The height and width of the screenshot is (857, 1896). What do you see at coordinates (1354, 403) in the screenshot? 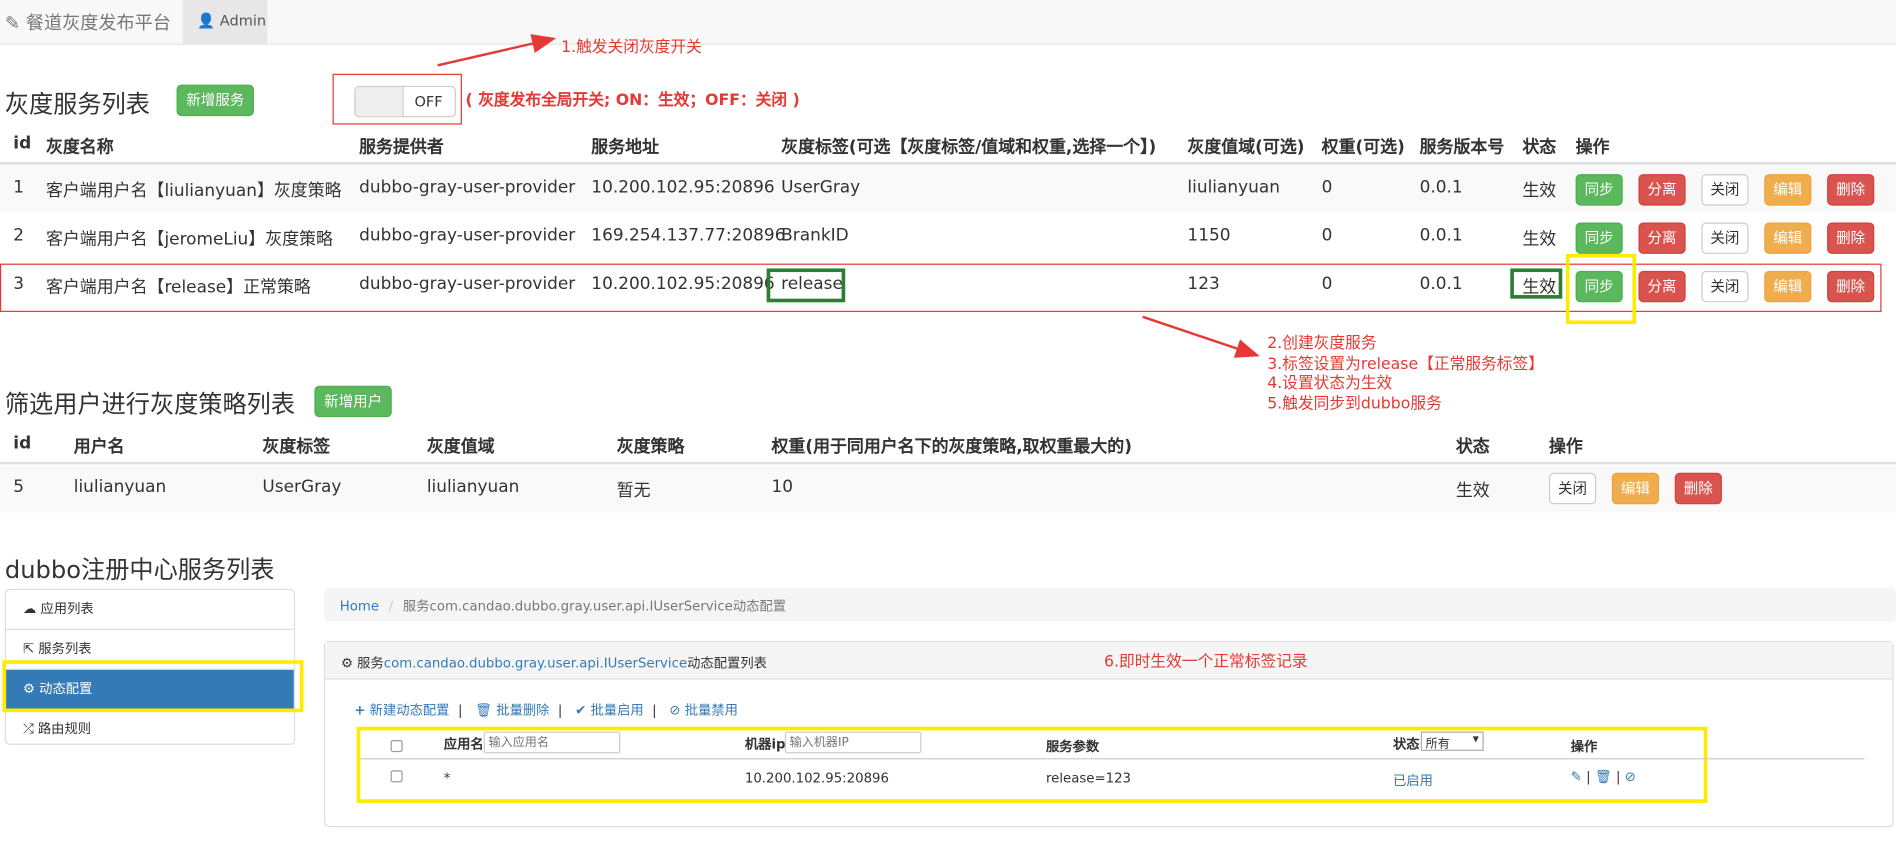
I see `annotation-5: 5.触发同步到dubbo服务` at bounding box center [1354, 403].